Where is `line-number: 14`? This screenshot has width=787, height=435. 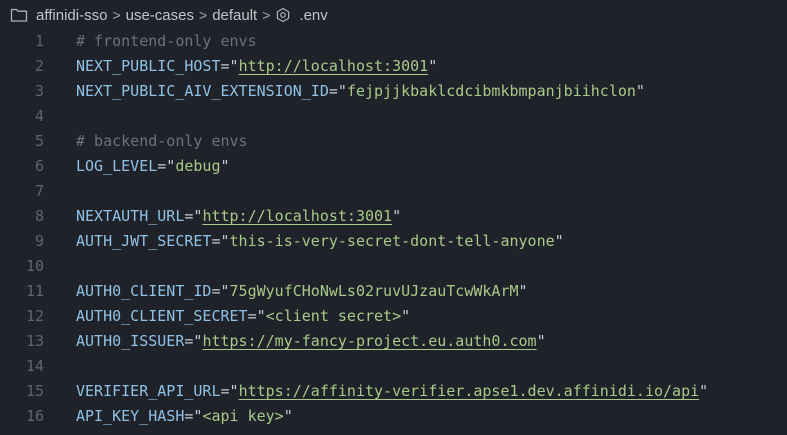 line-number: 14 is located at coordinates (34, 366).